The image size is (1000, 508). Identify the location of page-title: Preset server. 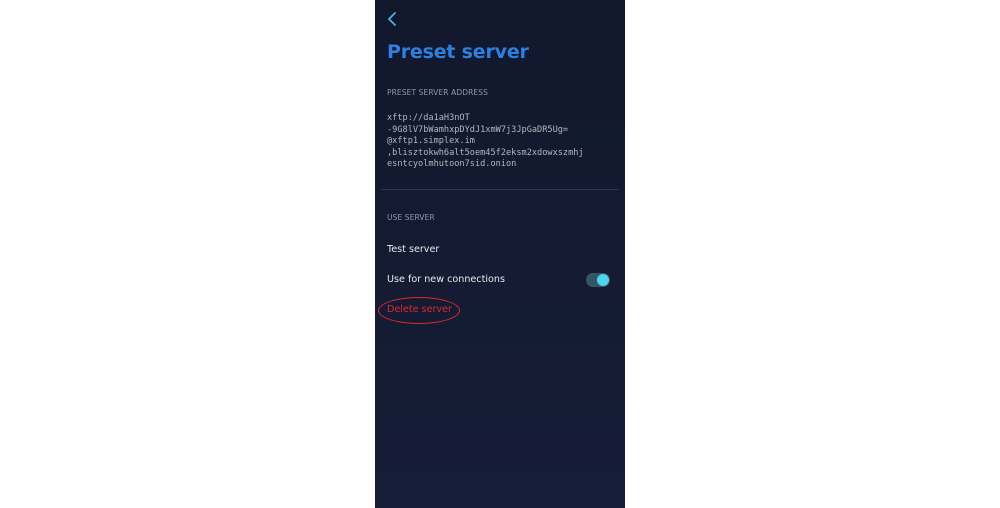
(458, 52).